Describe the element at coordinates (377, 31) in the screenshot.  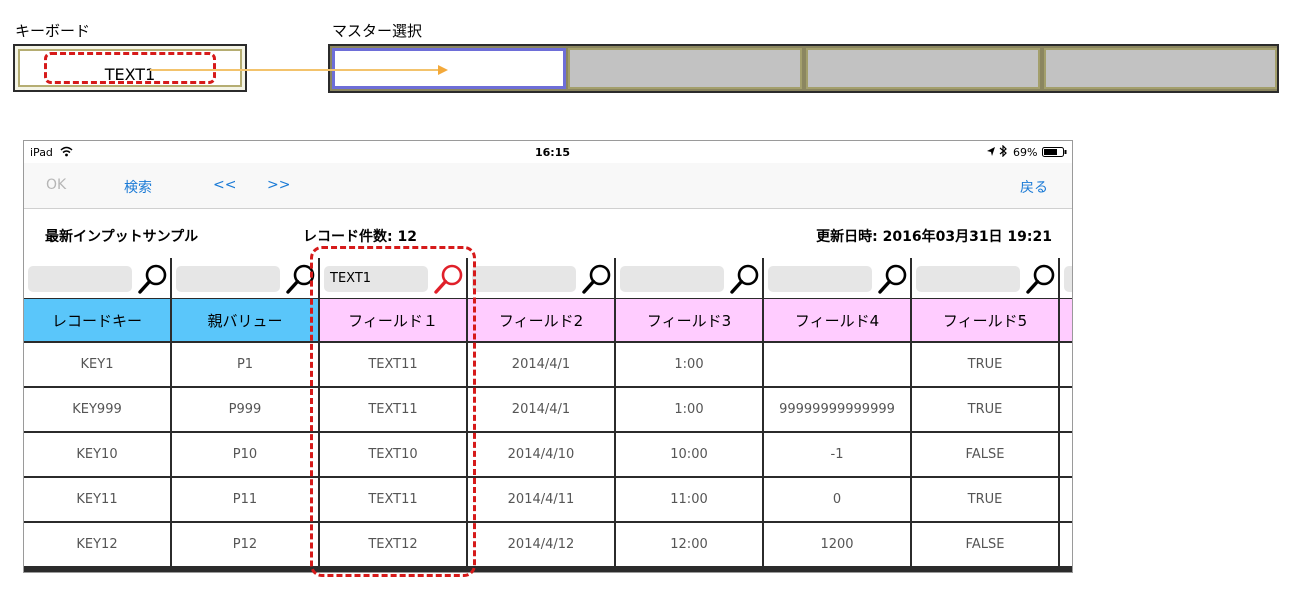
I see `master-select-label: マスター選択` at that location.